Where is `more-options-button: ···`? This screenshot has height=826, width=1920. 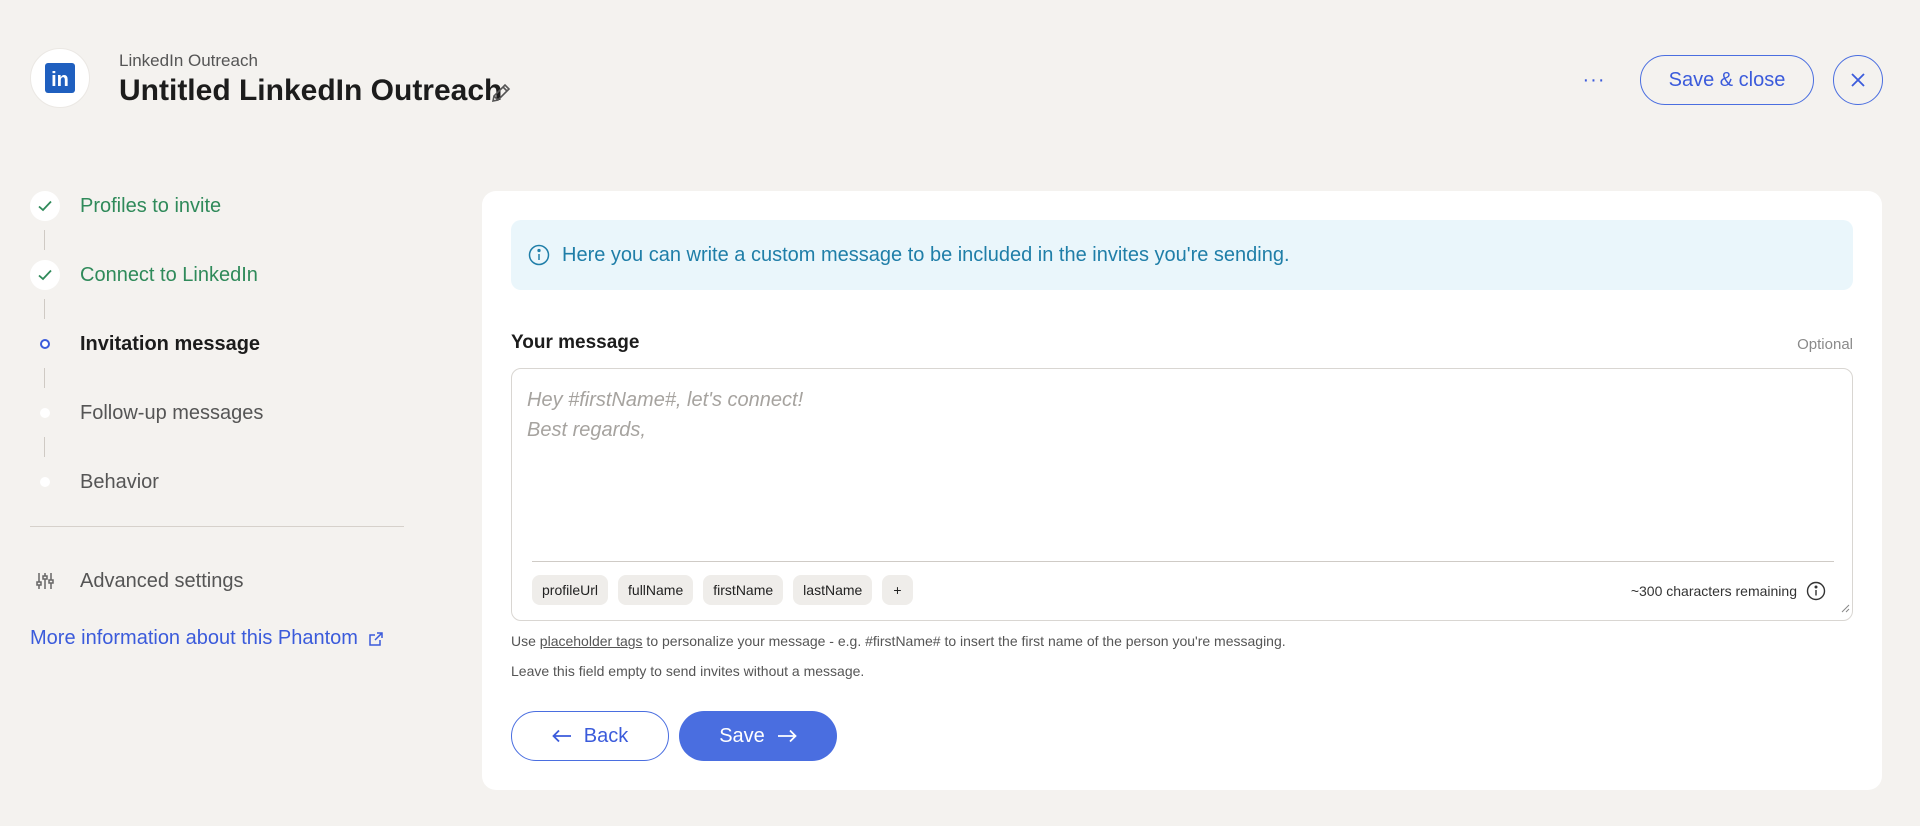 more-options-button: ··· is located at coordinates (1594, 80).